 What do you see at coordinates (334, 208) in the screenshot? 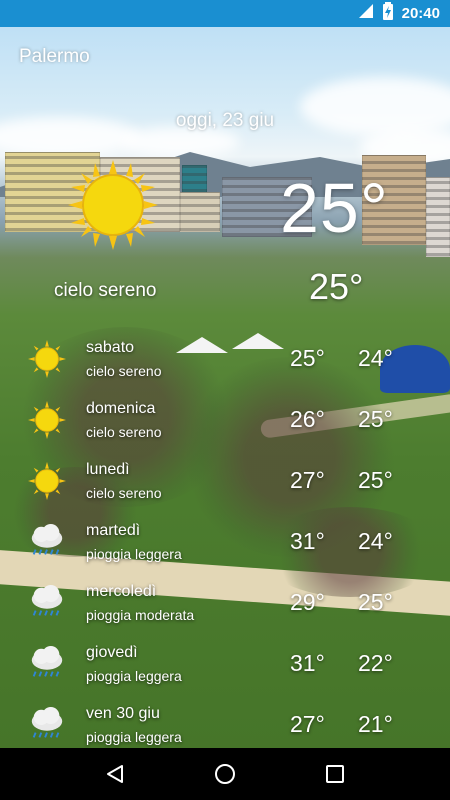
I see `current-temperature: 25°` at bounding box center [334, 208].